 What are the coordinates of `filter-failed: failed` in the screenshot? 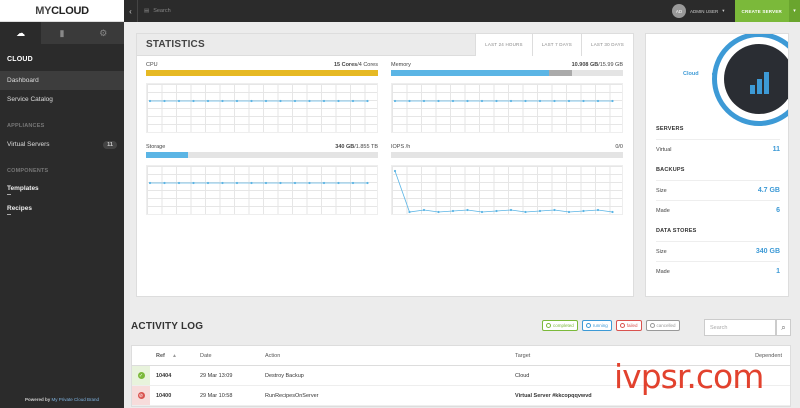 It's located at (628, 325).